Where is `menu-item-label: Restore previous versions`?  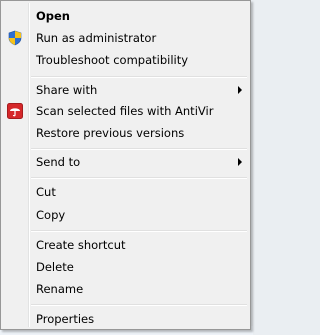
menu-item-label: Restore previous versions is located at coordinates (110, 133).